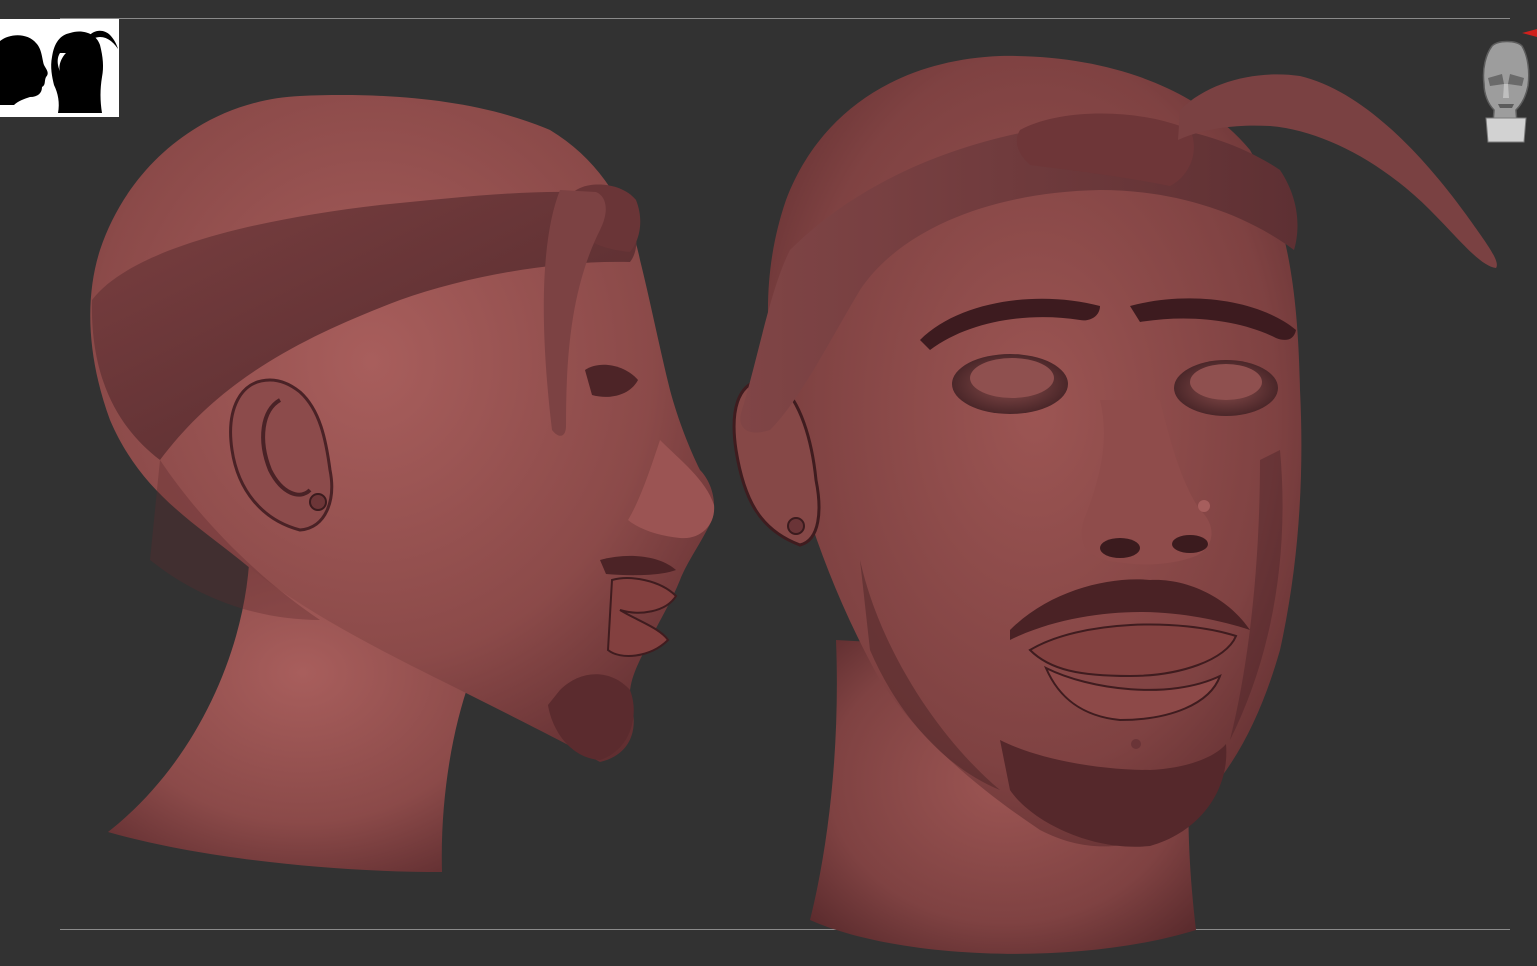 Image resolution: width=1537 pixels, height=966 pixels. I want to click on earring-side, so click(318, 502).